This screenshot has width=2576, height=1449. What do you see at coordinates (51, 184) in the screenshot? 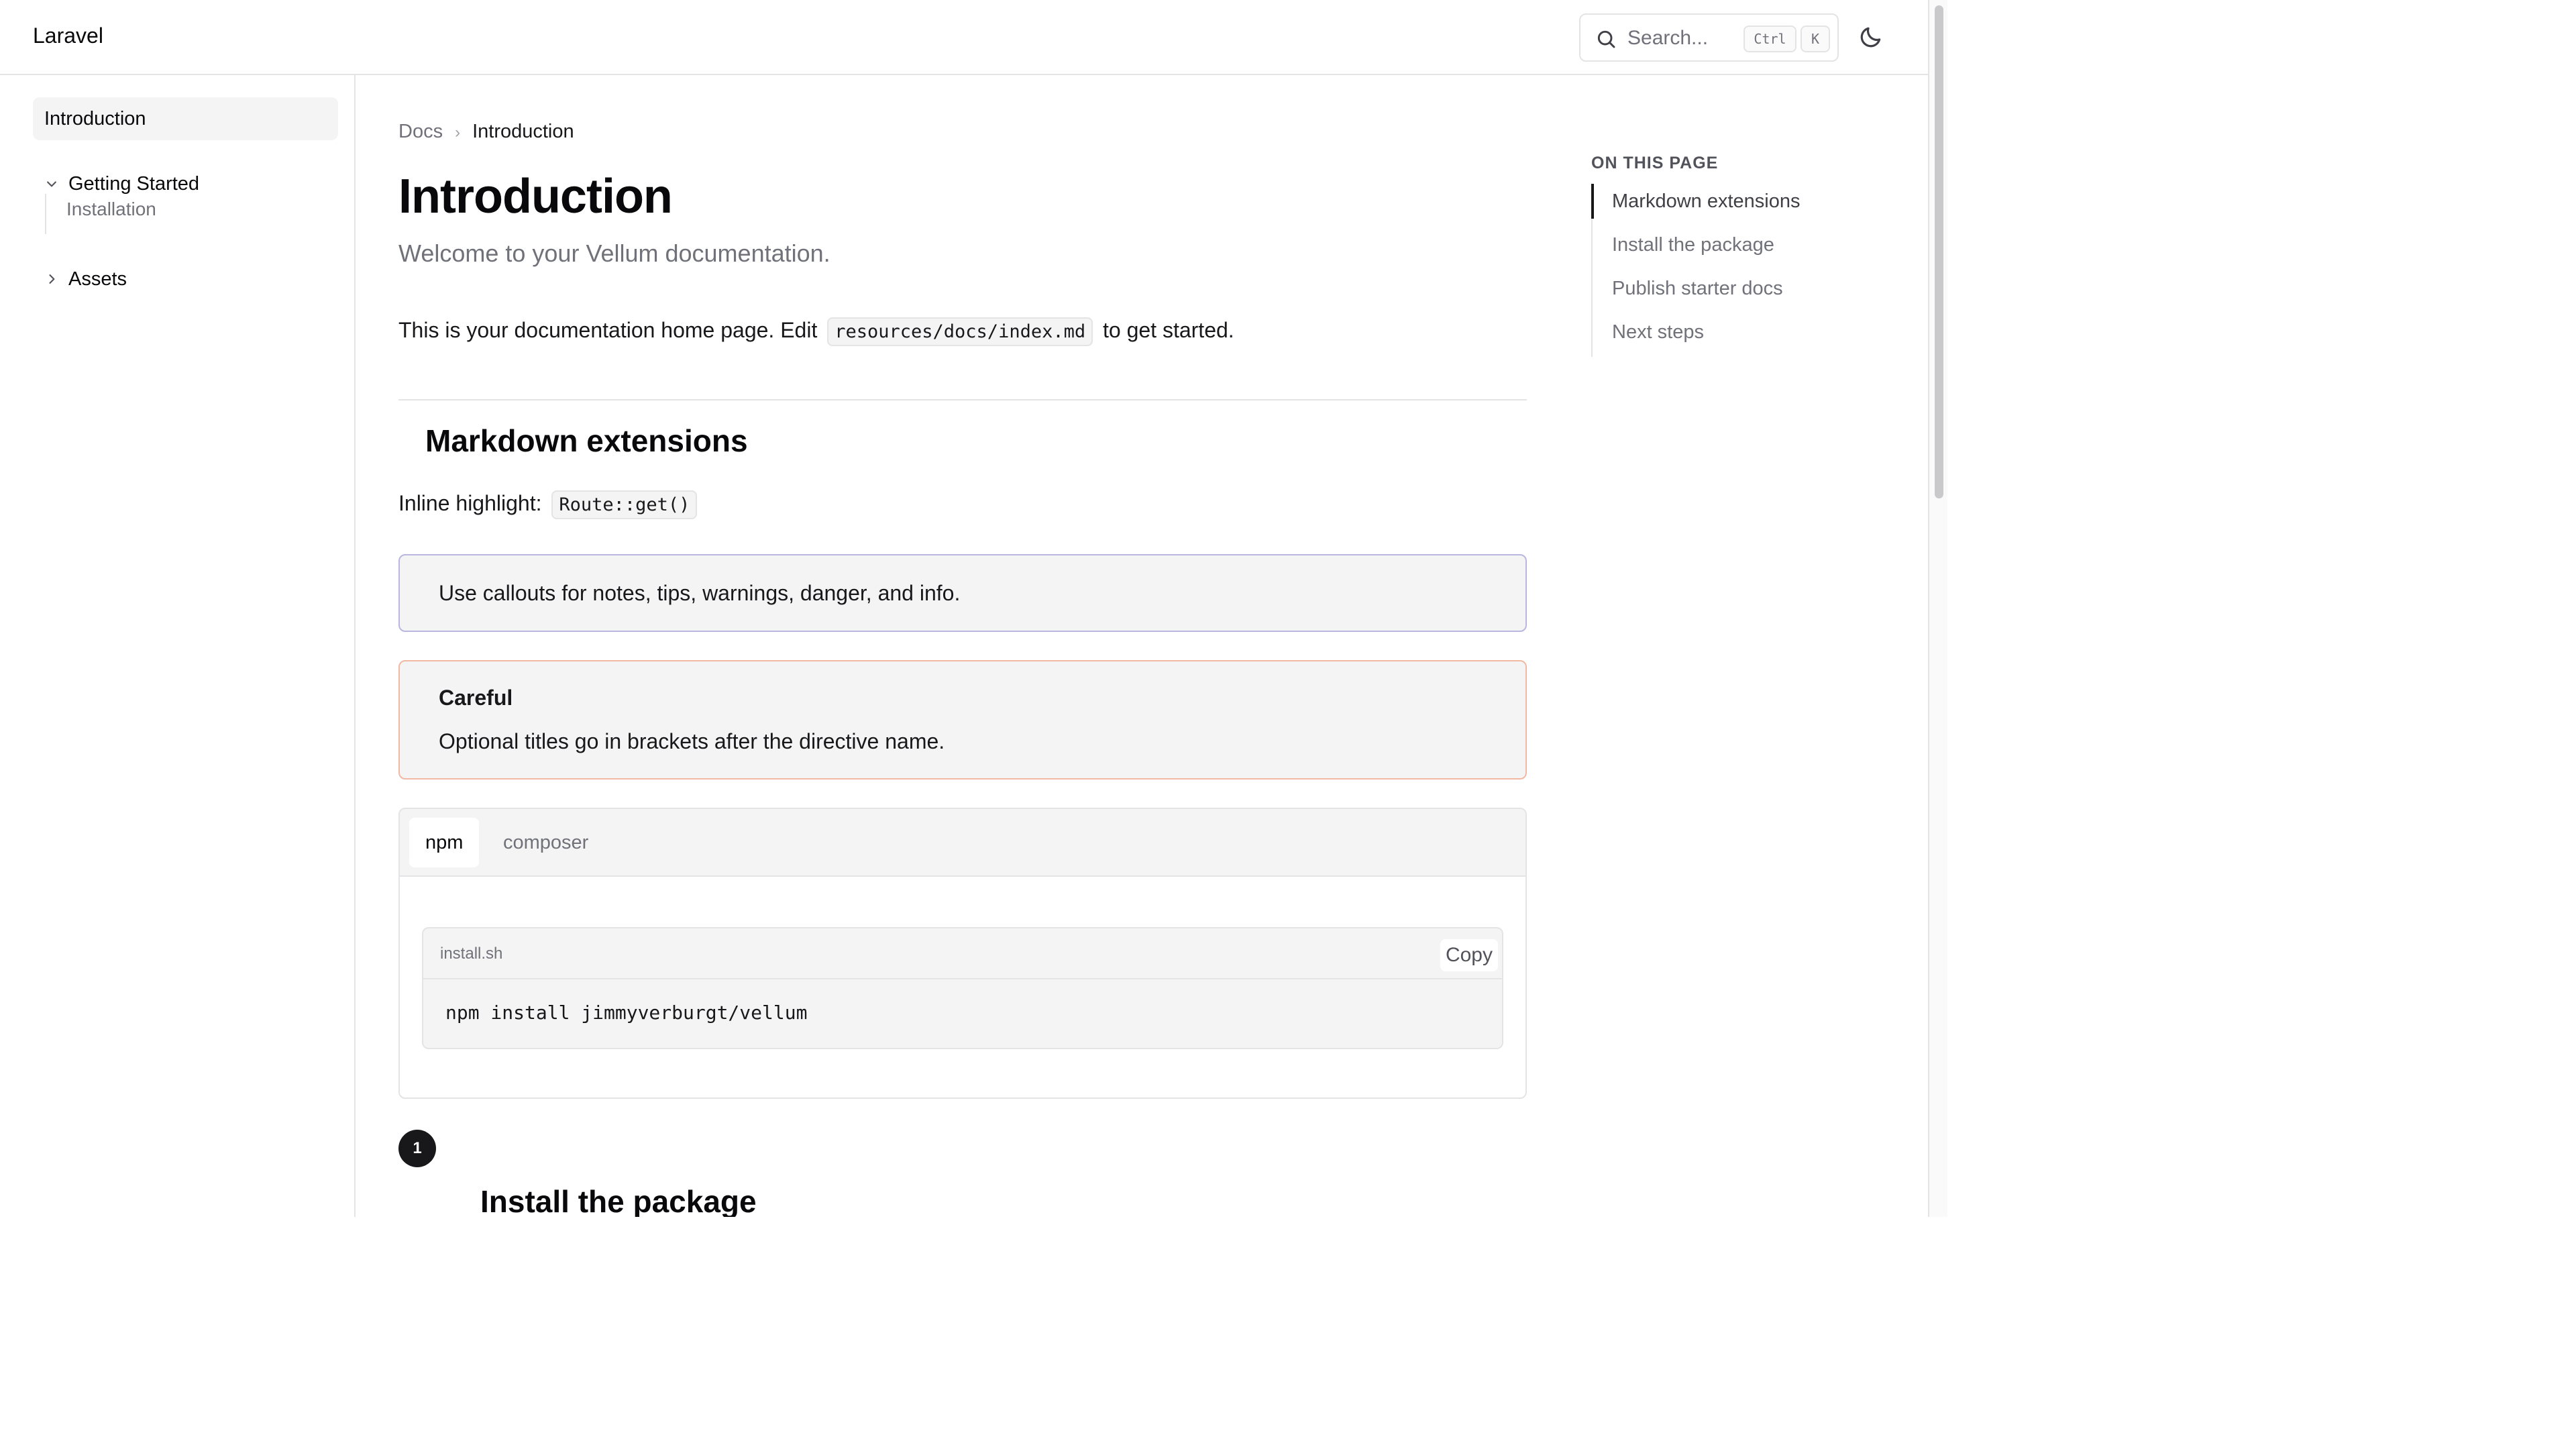
I see `chevron-down-icon` at bounding box center [51, 184].